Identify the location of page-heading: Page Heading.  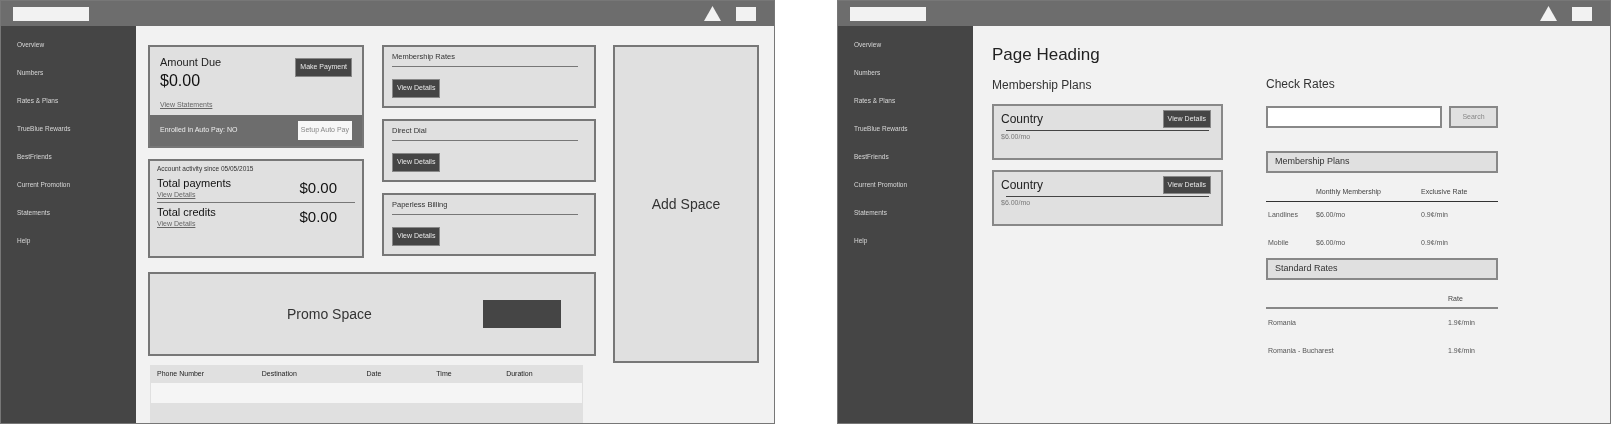
(1046, 55).